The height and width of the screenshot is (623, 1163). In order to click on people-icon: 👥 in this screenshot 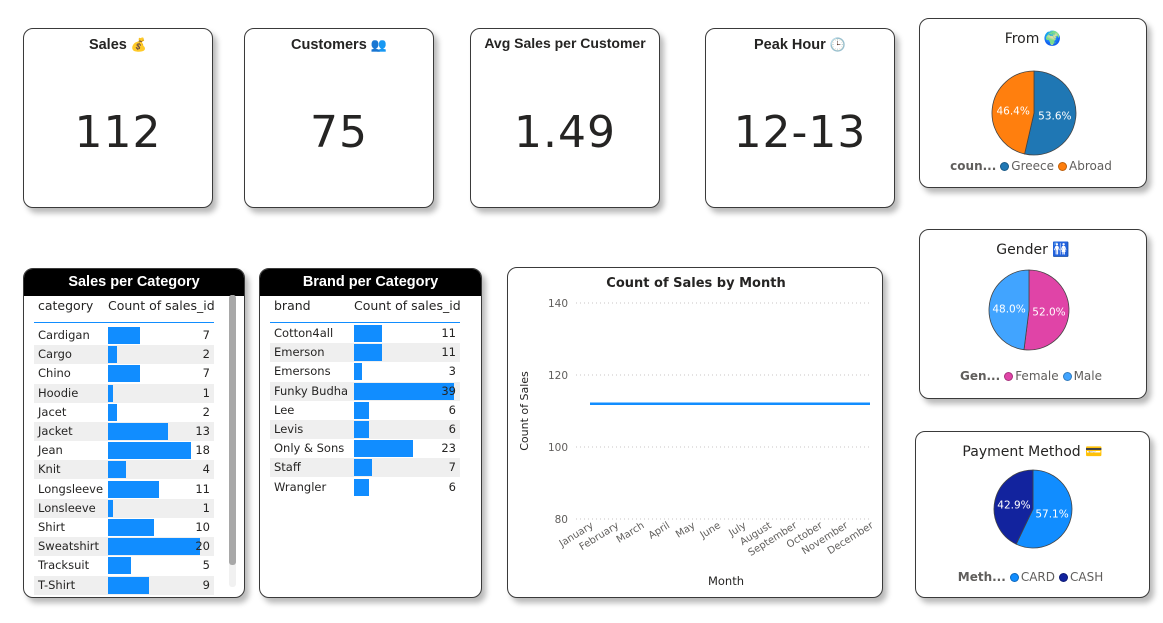, I will do `click(378, 45)`.